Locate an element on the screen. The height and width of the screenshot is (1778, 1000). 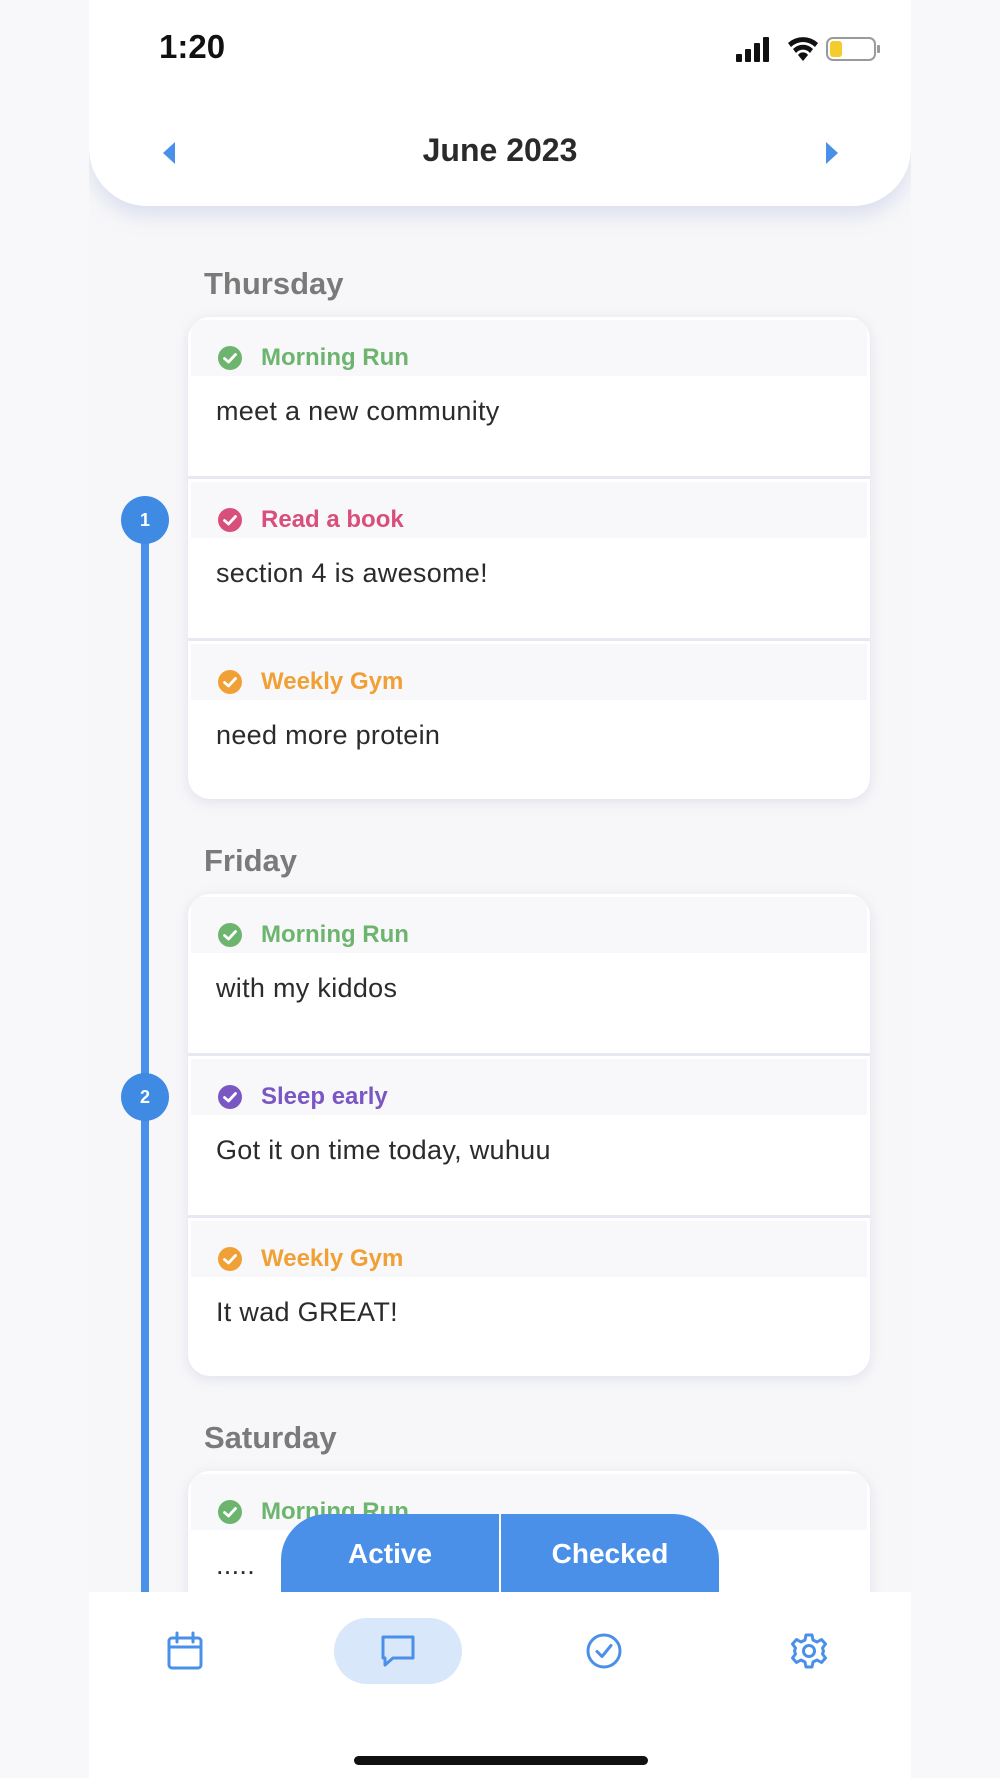
month-navigator: June 2023 is located at coordinates (500, 153).